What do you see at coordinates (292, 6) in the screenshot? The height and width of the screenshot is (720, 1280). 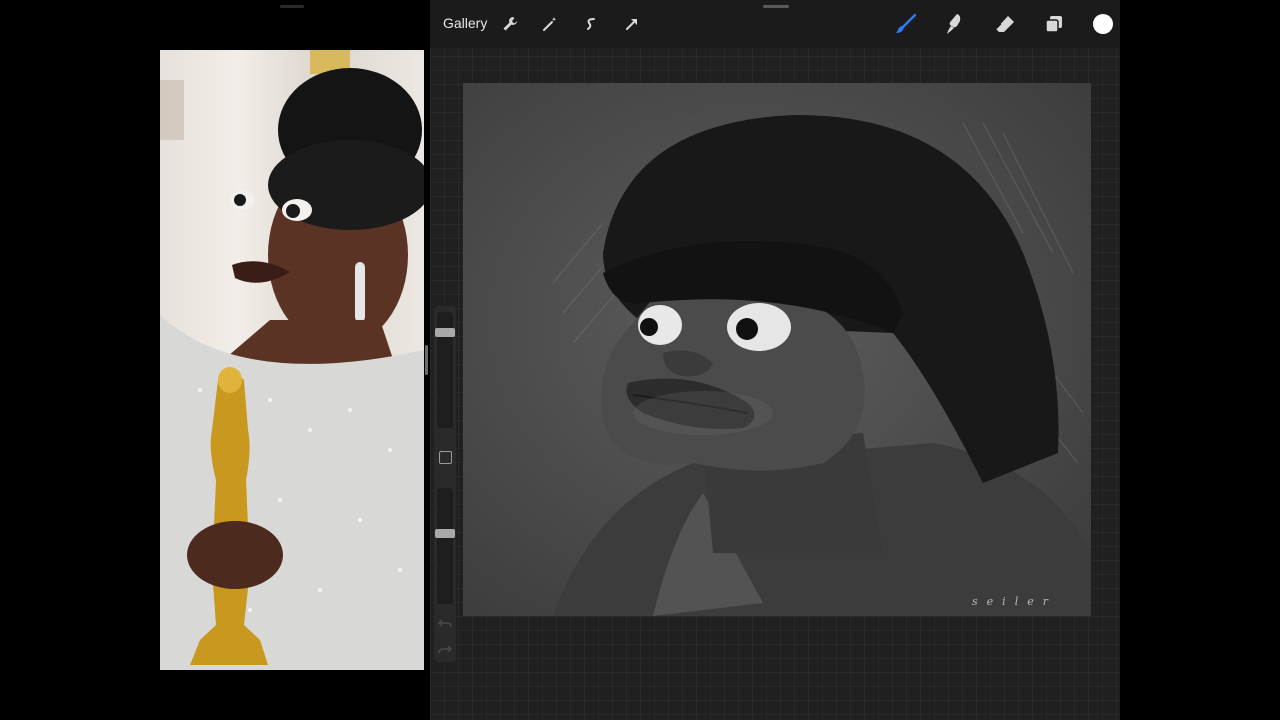 I see `split-view-grabber` at bounding box center [292, 6].